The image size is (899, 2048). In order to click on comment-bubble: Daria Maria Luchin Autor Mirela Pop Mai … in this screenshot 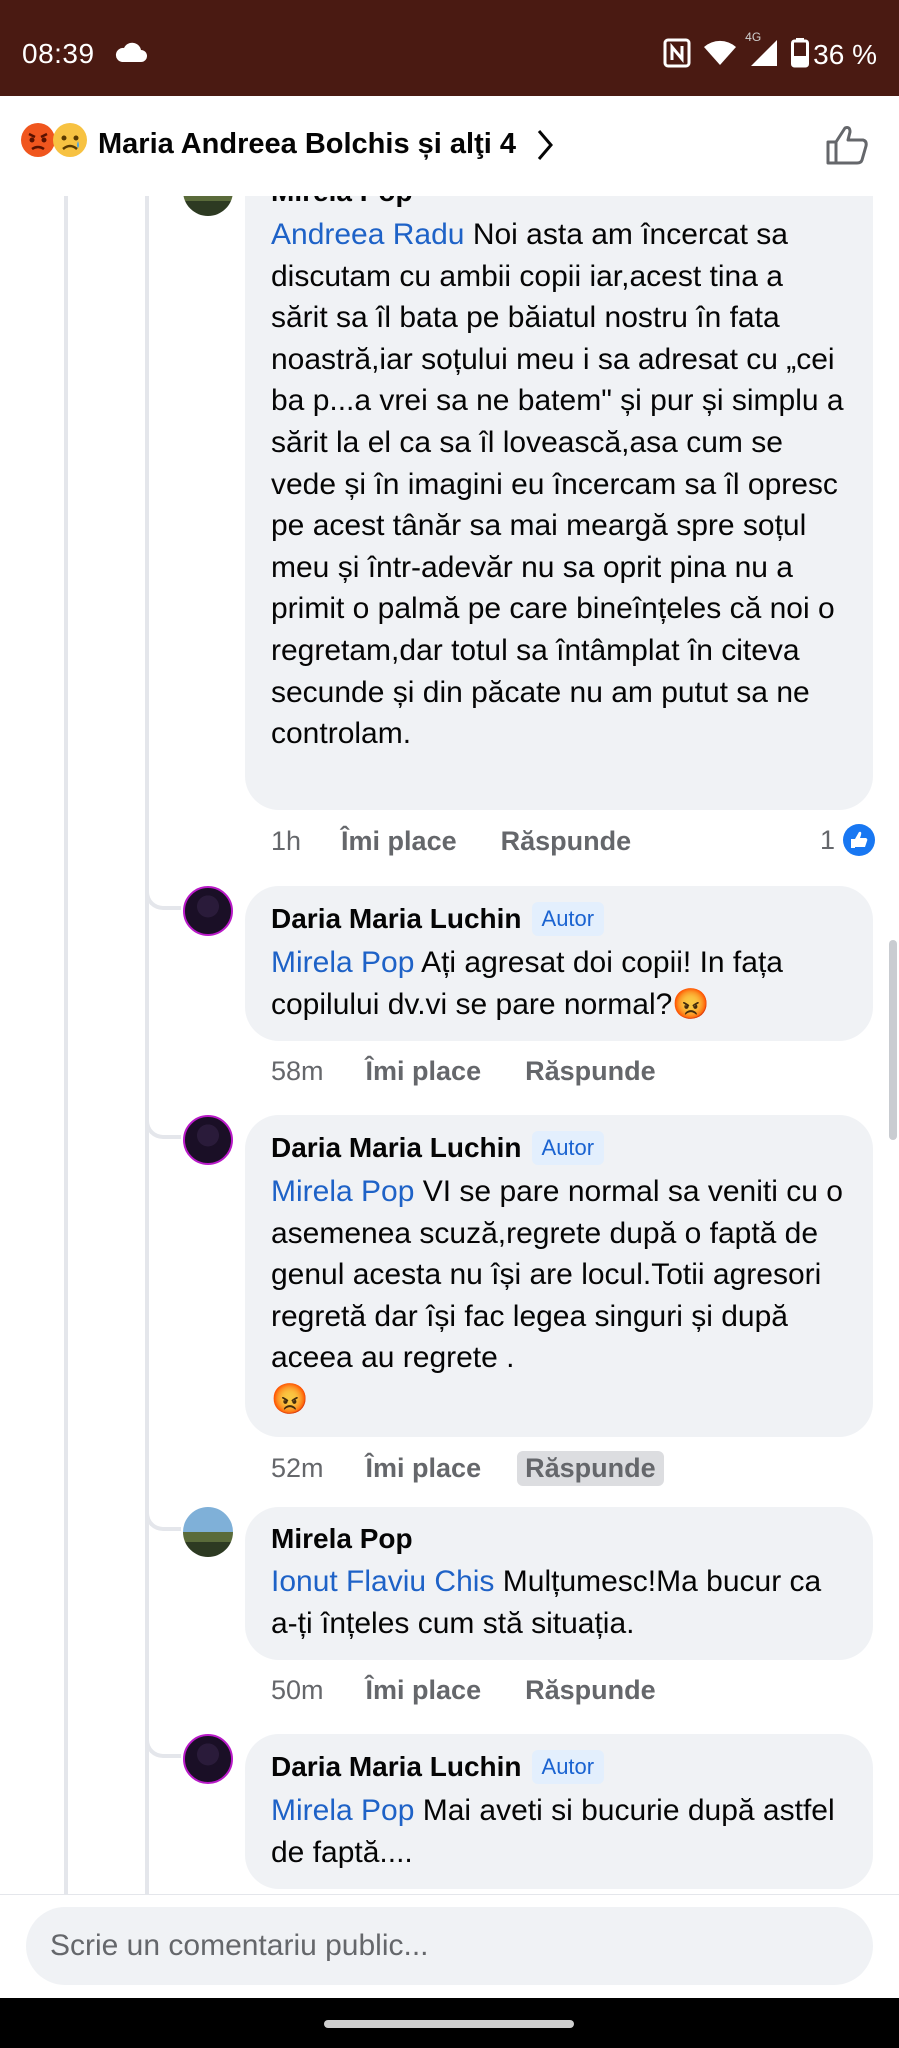, I will do `click(559, 1812)`.